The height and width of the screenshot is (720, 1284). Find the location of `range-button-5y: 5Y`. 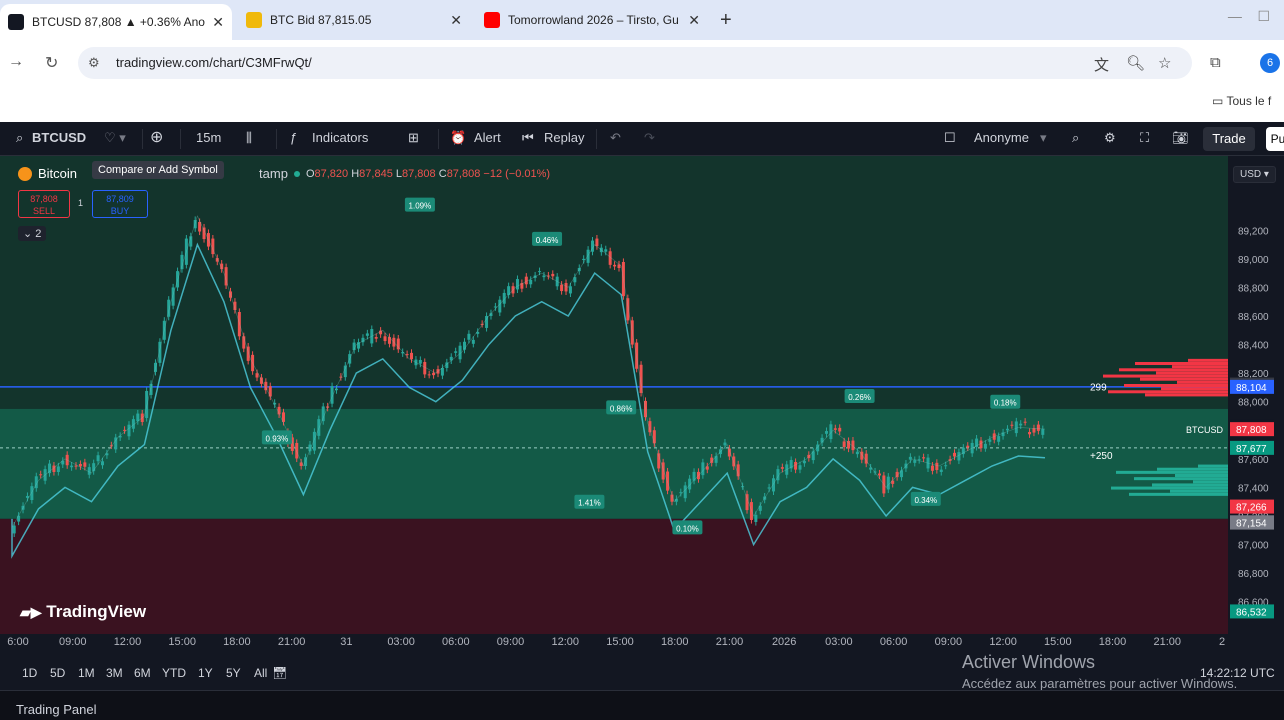

range-button-5y: 5Y is located at coordinates (233, 673).